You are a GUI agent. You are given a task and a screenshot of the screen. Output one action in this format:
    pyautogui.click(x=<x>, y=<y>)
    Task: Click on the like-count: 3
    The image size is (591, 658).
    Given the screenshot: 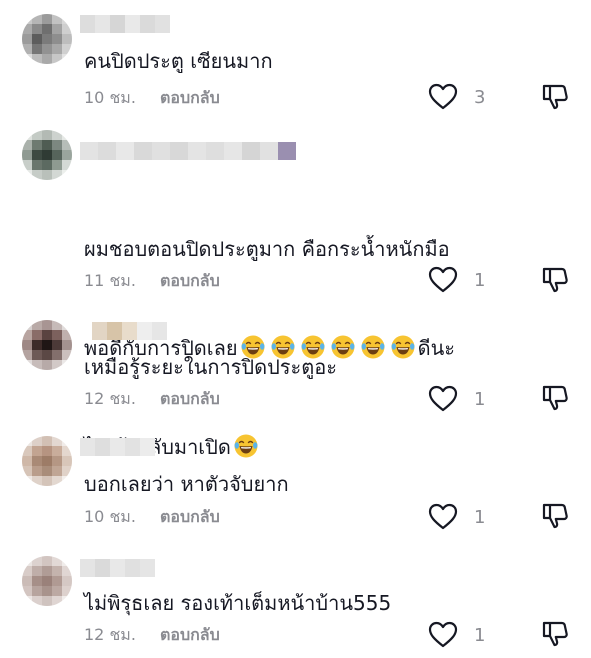 What is the action you would take?
    pyautogui.click(x=480, y=97)
    